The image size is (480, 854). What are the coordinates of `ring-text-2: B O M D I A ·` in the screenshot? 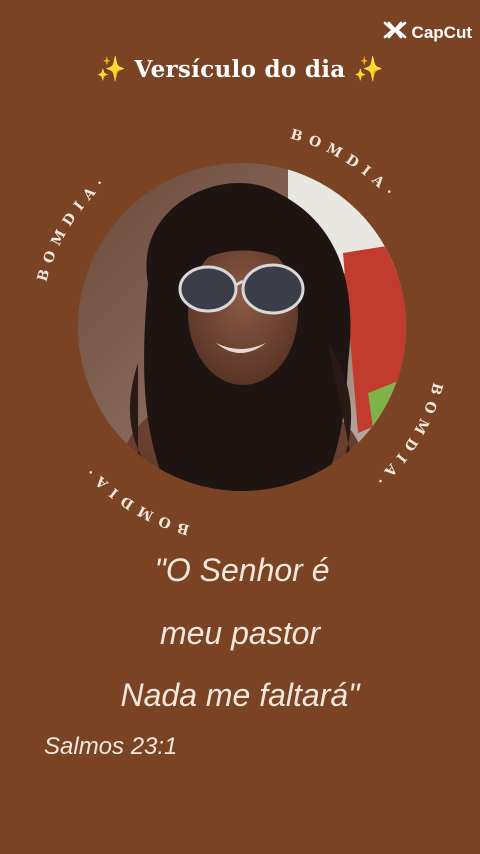 It's located at (408, 435).